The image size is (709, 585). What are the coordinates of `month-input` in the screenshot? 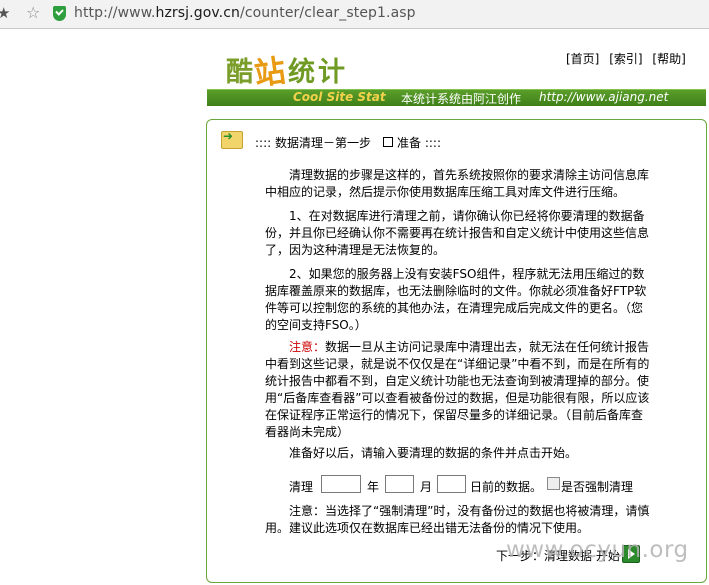 It's located at (399, 484).